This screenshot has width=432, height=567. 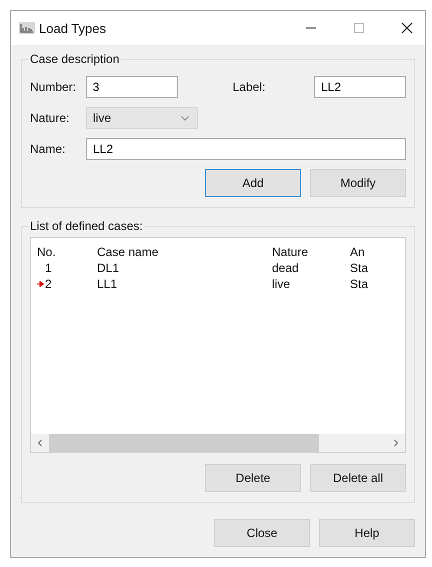 I want to click on group-title: List of defined cases:, so click(x=86, y=226).